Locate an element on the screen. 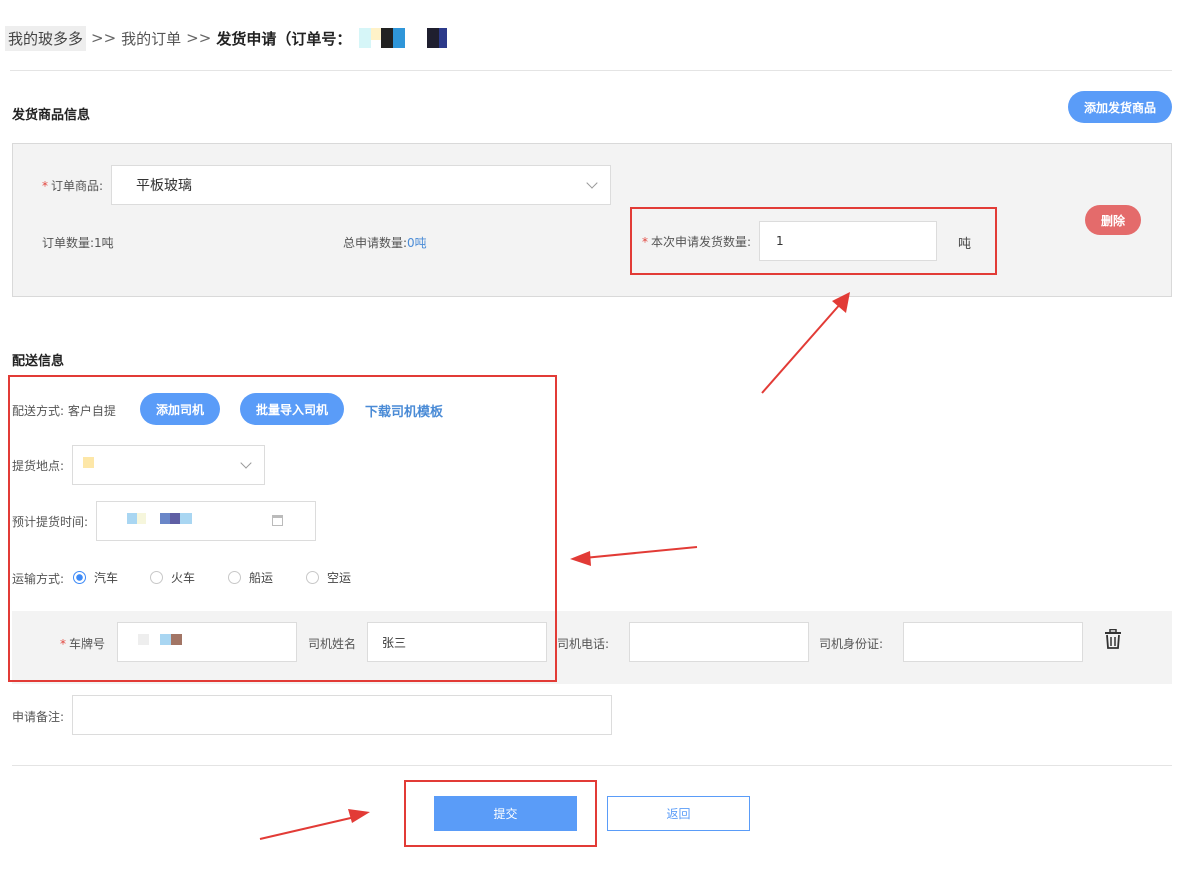 The width and height of the screenshot is (1187, 876). driver-phone-label: 司机电话: is located at coordinates (583, 644).